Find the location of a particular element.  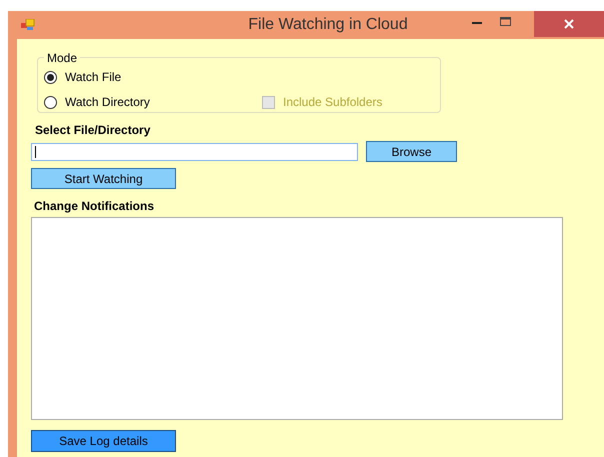

maximize-icon is located at coordinates (505, 21).